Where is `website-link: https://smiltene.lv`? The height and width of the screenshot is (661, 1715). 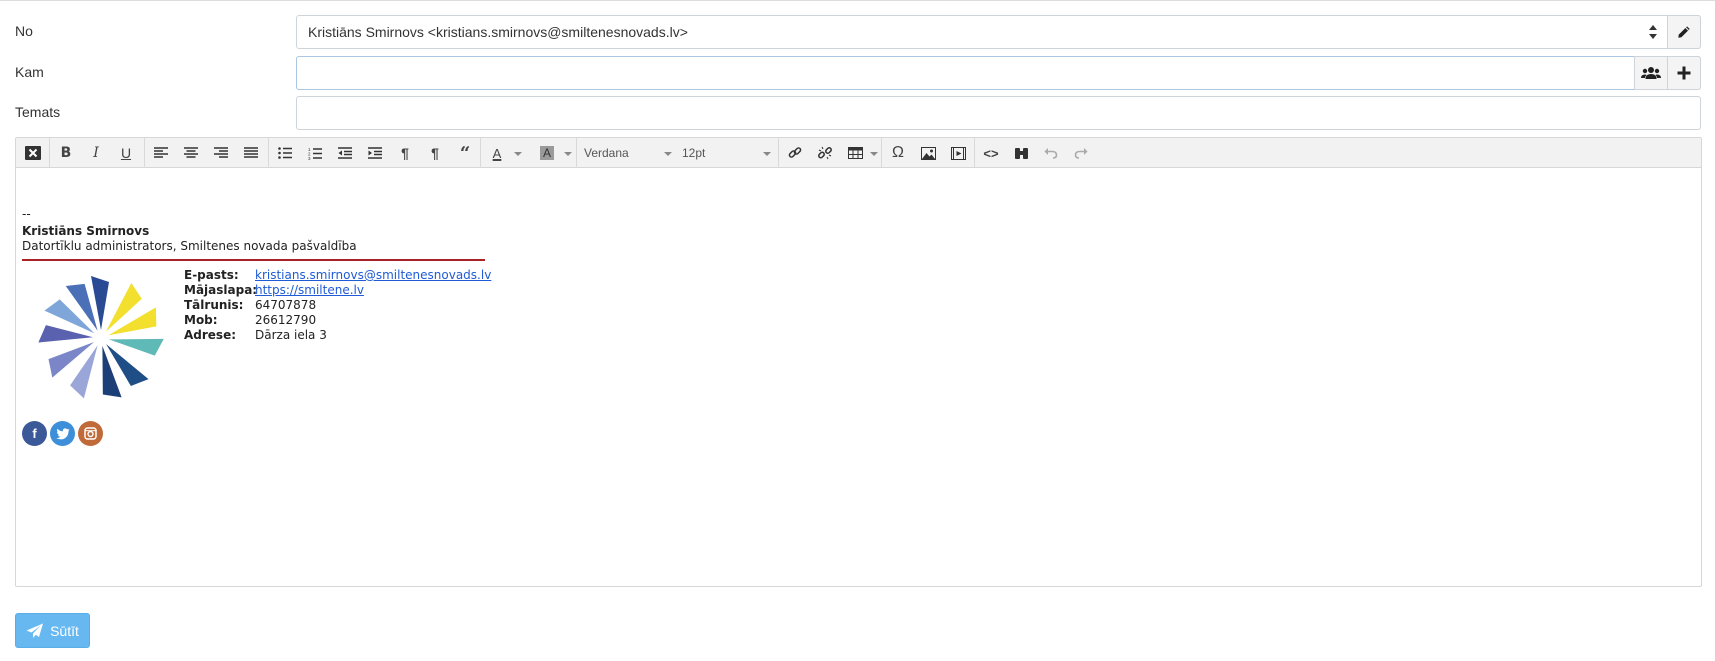
website-link: https://smiltene.lv is located at coordinates (309, 290).